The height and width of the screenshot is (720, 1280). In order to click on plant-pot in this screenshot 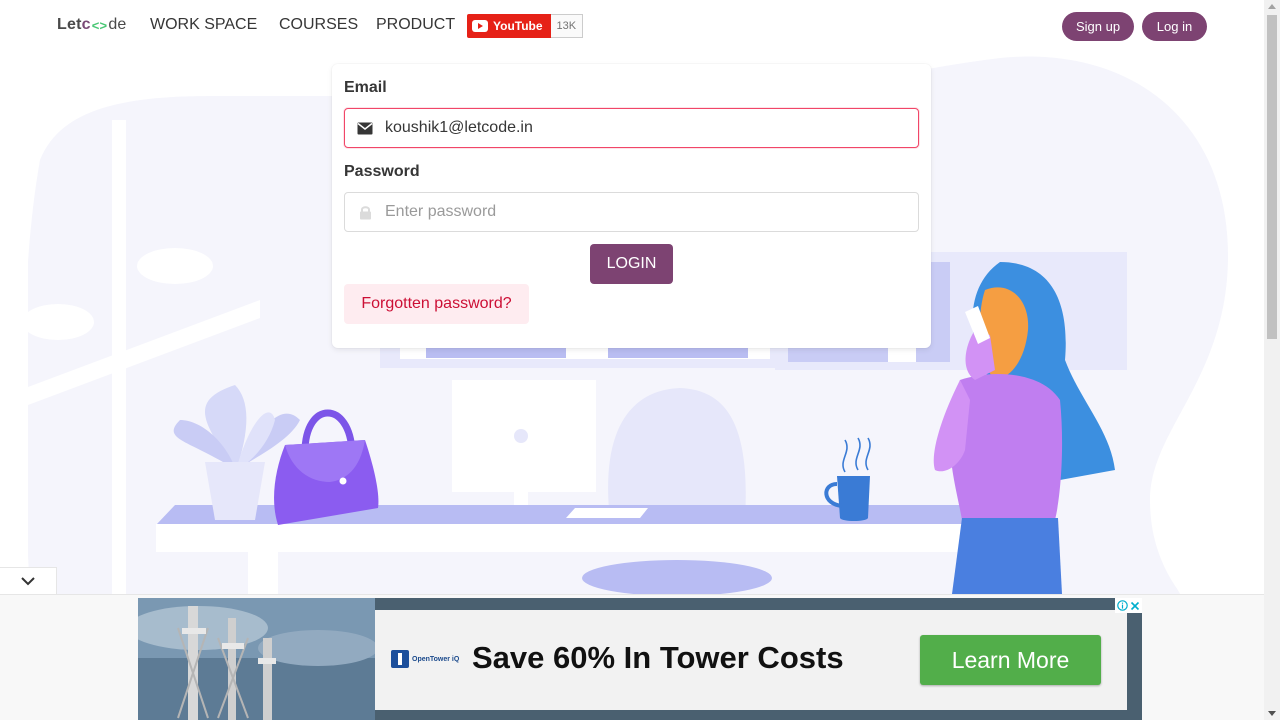, I will do `click(235, 491)`.